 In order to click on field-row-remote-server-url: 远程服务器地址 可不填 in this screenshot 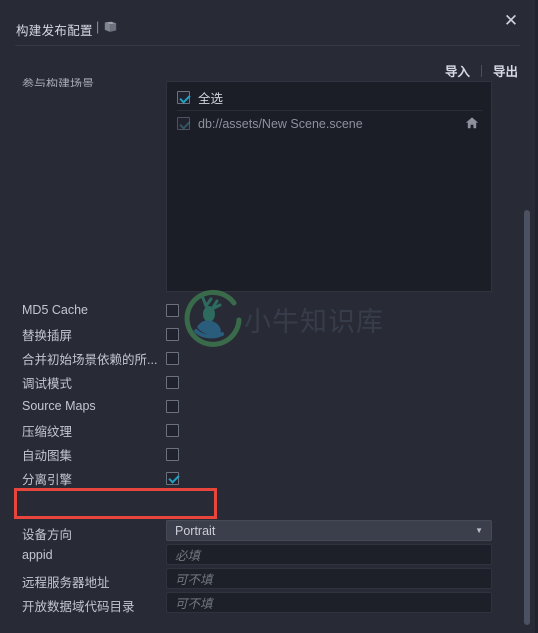, I will do `click(269, 579)`.